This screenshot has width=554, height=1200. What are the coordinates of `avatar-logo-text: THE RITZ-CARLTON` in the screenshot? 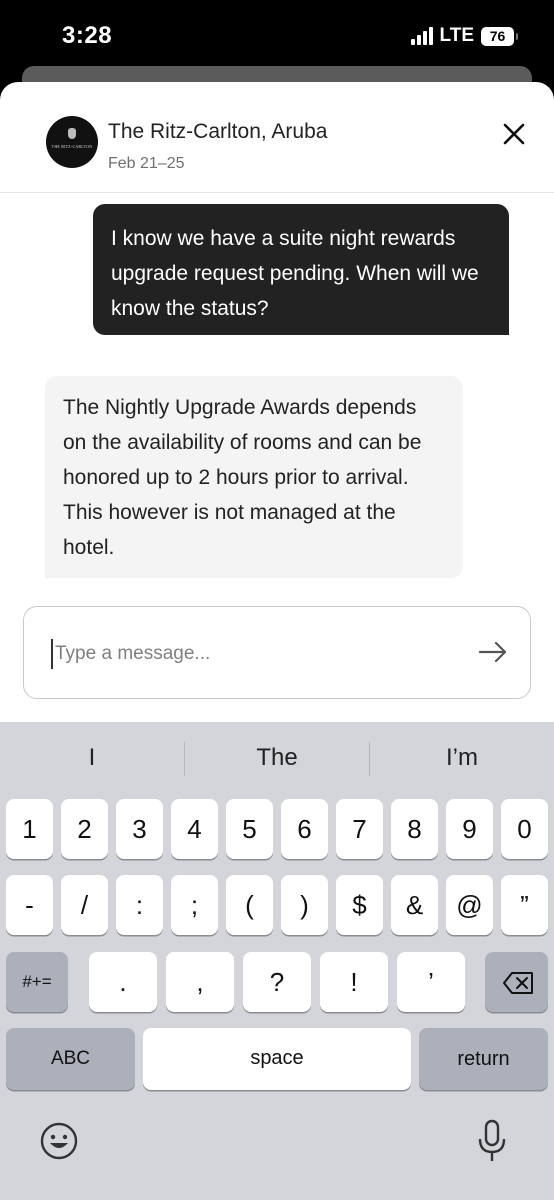 It's located at (72, 146).